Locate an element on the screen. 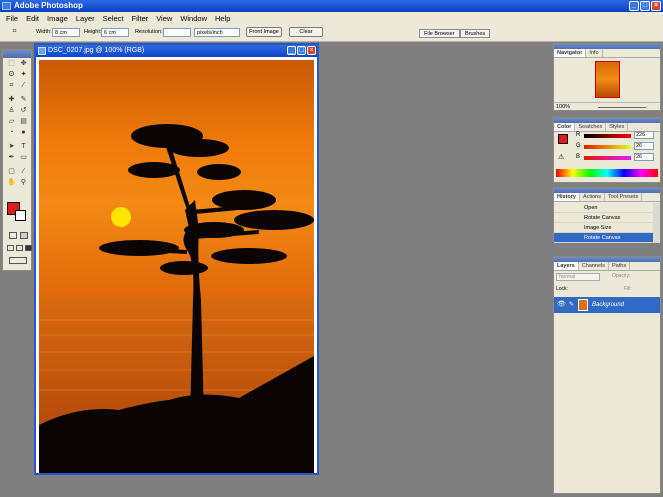 The height and width of the screenshot is (497, 663). maximize-button: □ is located at coordinates (645, 6).